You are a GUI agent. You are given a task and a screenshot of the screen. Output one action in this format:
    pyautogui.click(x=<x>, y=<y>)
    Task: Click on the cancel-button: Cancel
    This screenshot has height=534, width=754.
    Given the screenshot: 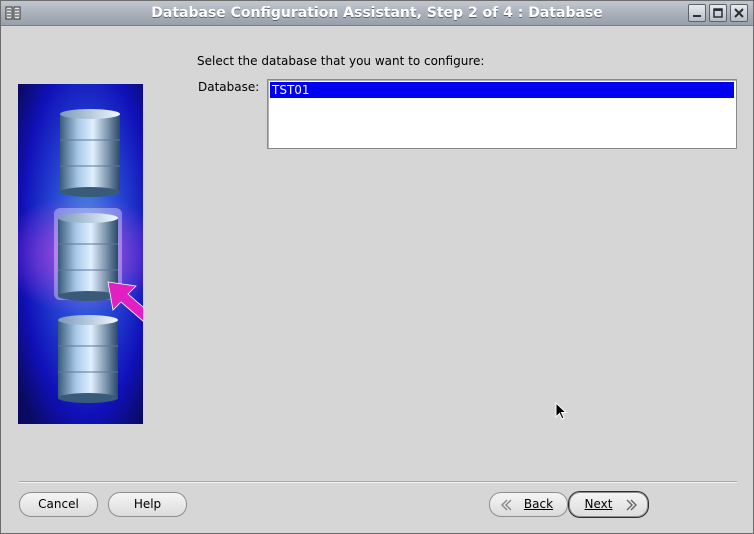 What is the action you would take?
    pyautogui.click(x=58, y=504)
    